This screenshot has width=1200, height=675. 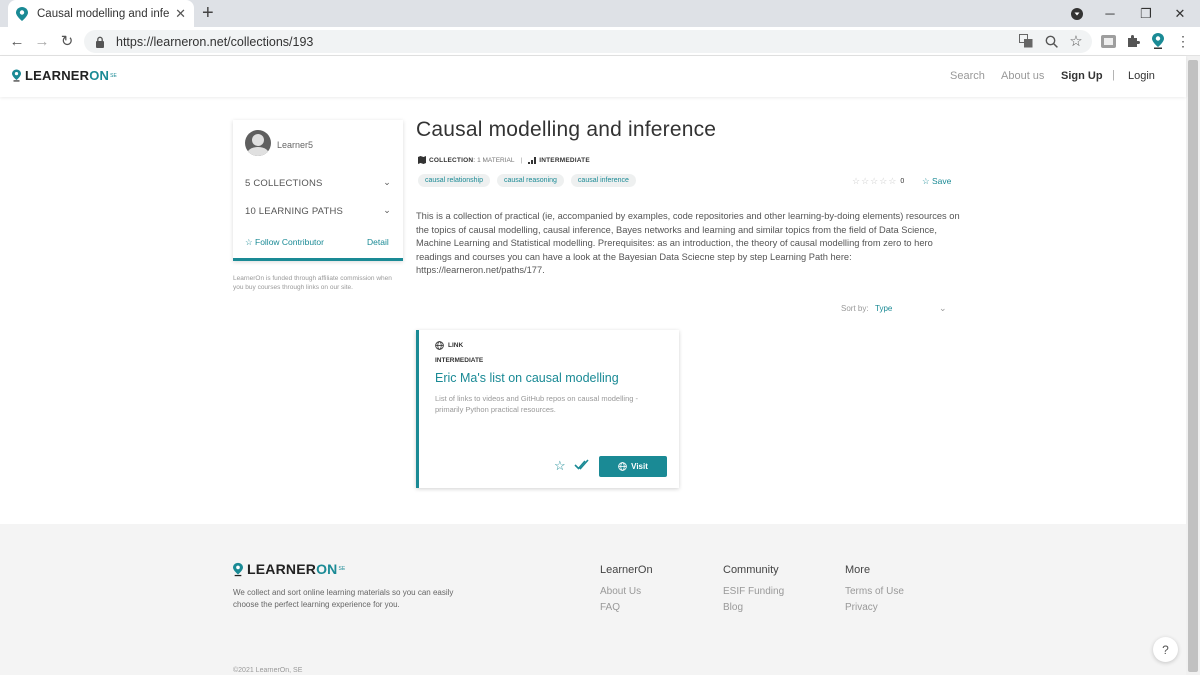 What do you see at coordinates (454, 180) in the screenshot?
I see `tag: causal relationship` at bounding box center [454, 180].